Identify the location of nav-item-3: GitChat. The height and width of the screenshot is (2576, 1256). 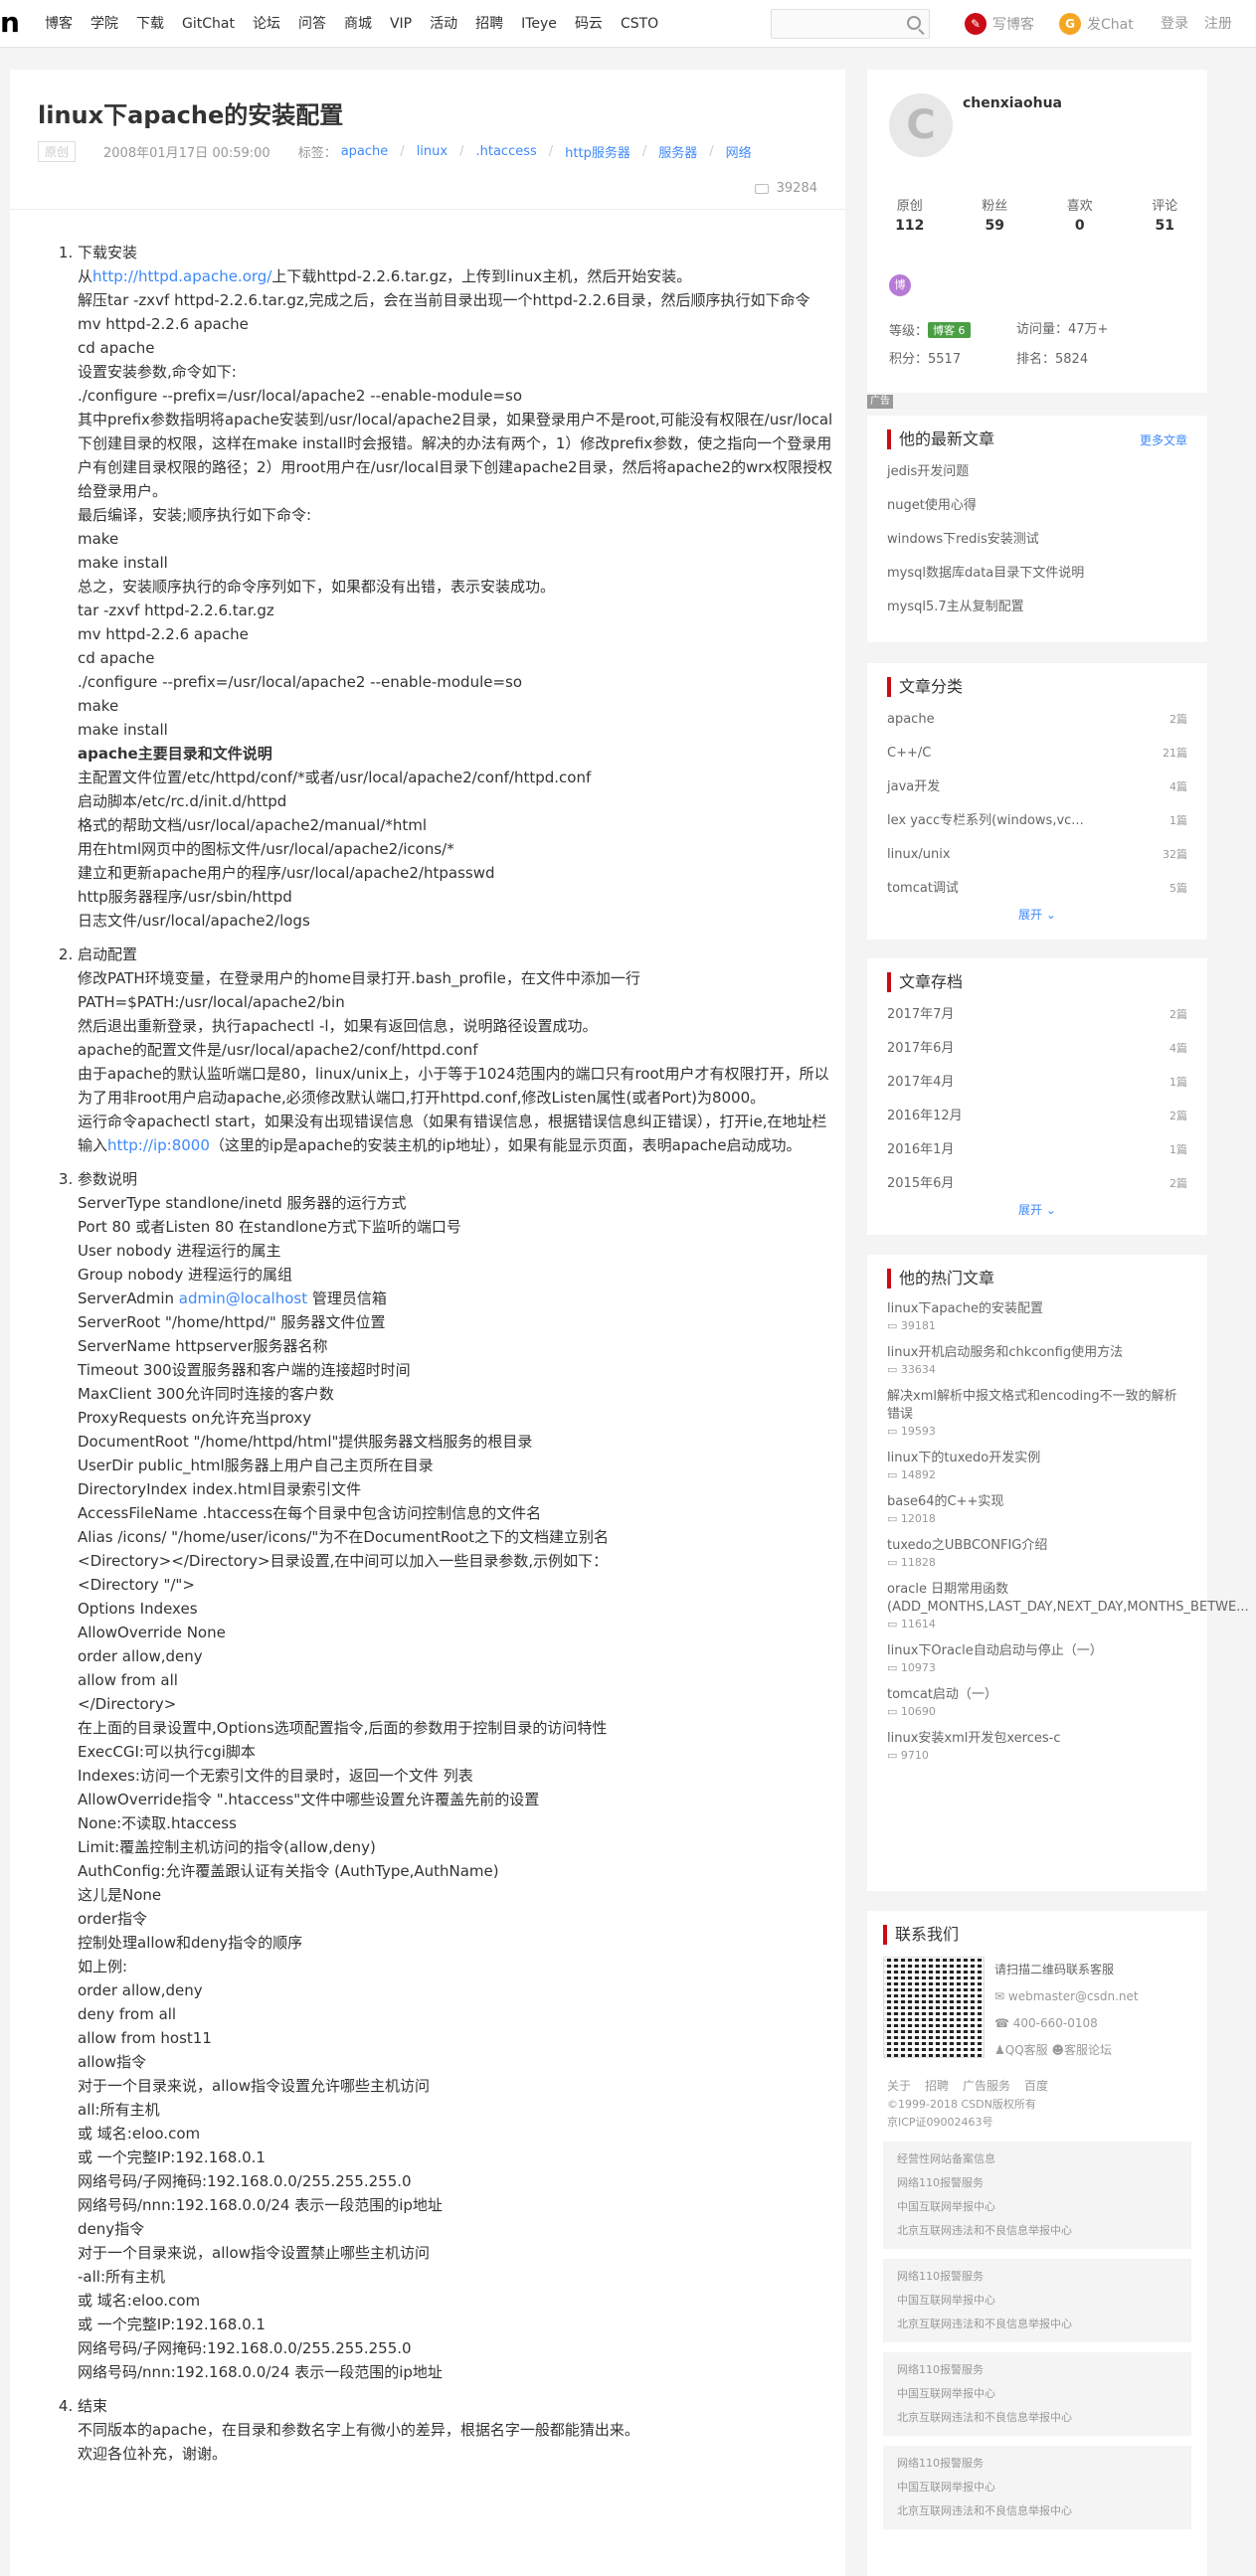
(208, 24).